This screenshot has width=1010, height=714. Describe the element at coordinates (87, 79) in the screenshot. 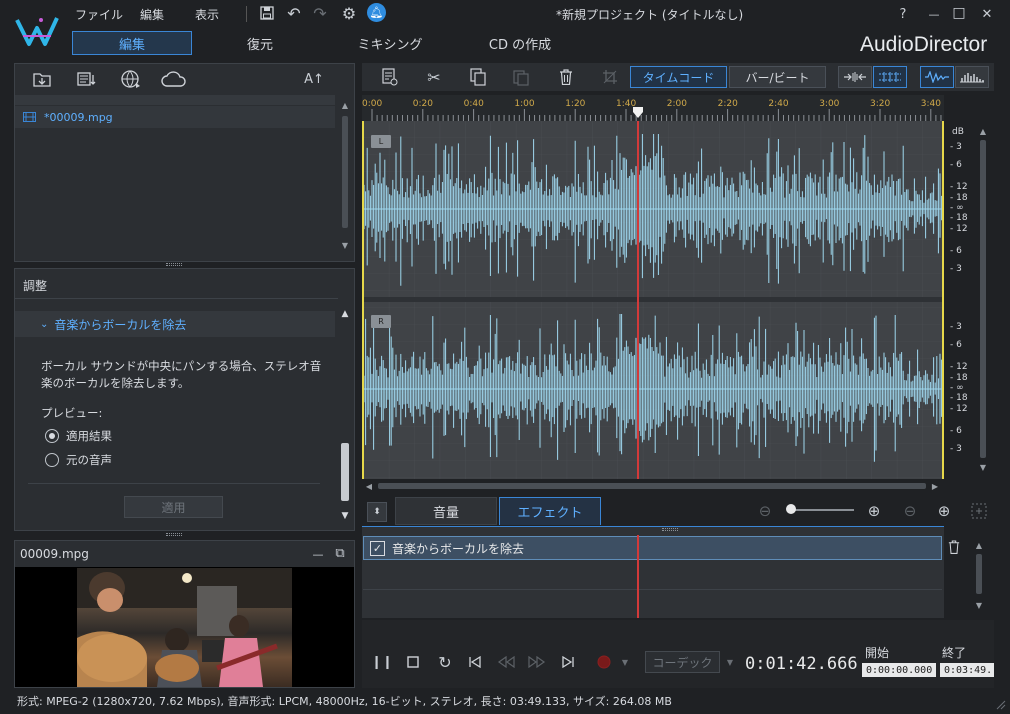

I see `import-list-icon` at that location.